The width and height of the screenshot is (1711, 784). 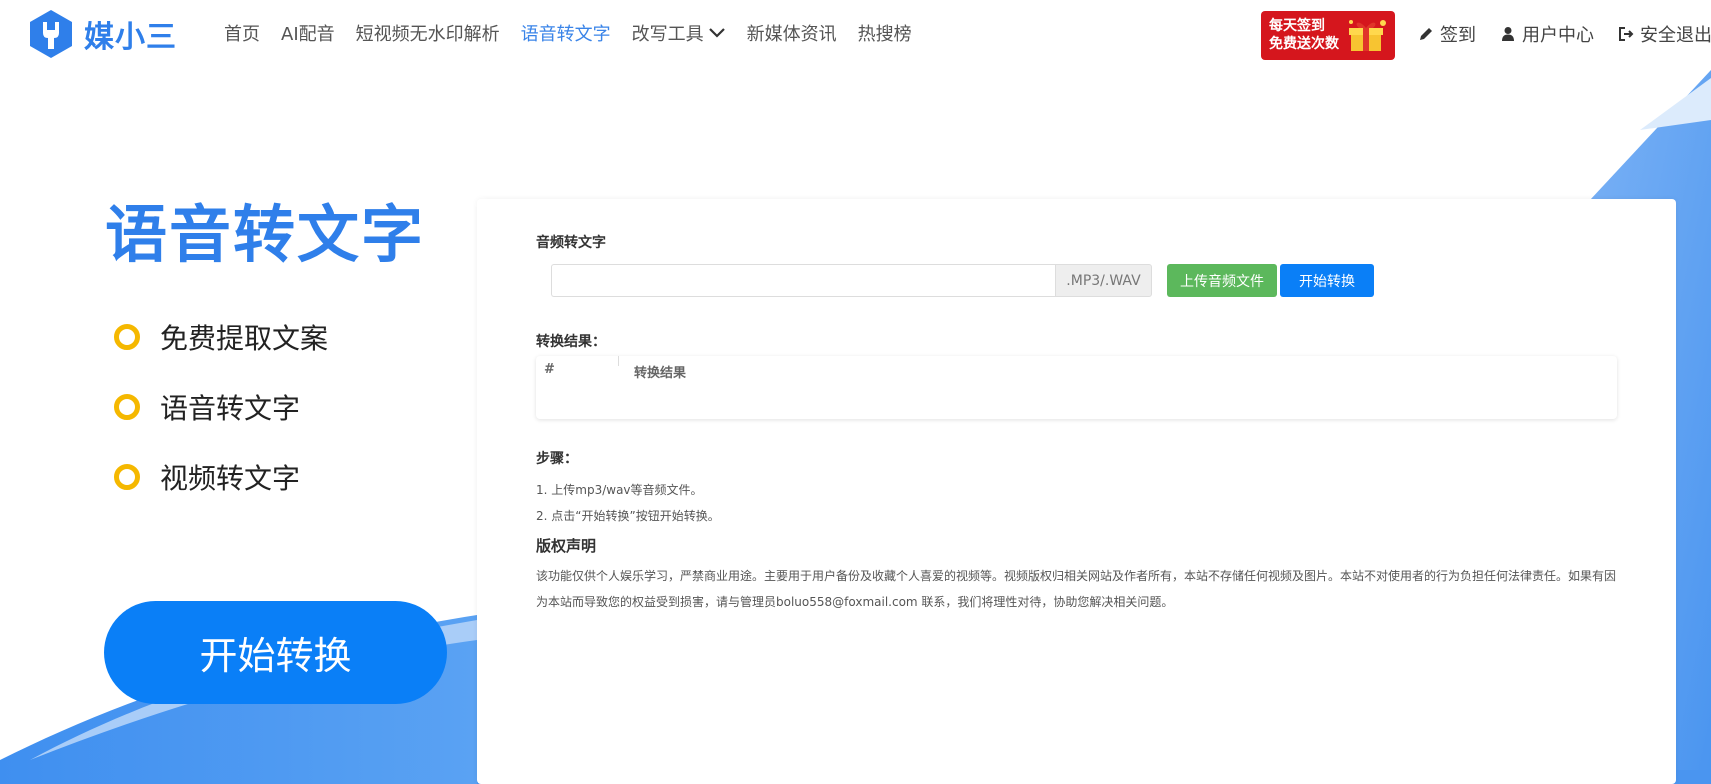 I want to click on user-center-link: 用户中心, so click(x=1547, y=34).